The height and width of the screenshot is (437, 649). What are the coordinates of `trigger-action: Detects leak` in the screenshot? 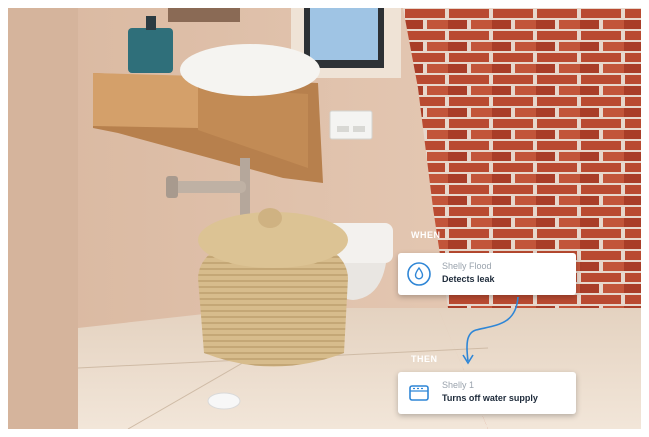 It's located at (468, 279).